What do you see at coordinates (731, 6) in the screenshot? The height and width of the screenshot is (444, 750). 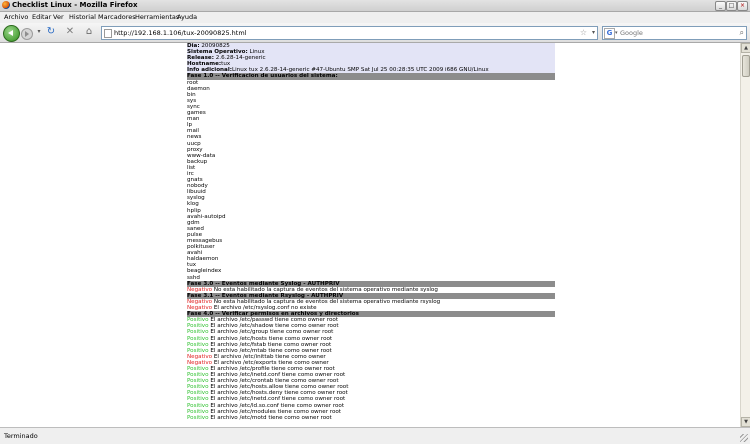 I see `maximize-icon: □` at bounding box center [731, 6].